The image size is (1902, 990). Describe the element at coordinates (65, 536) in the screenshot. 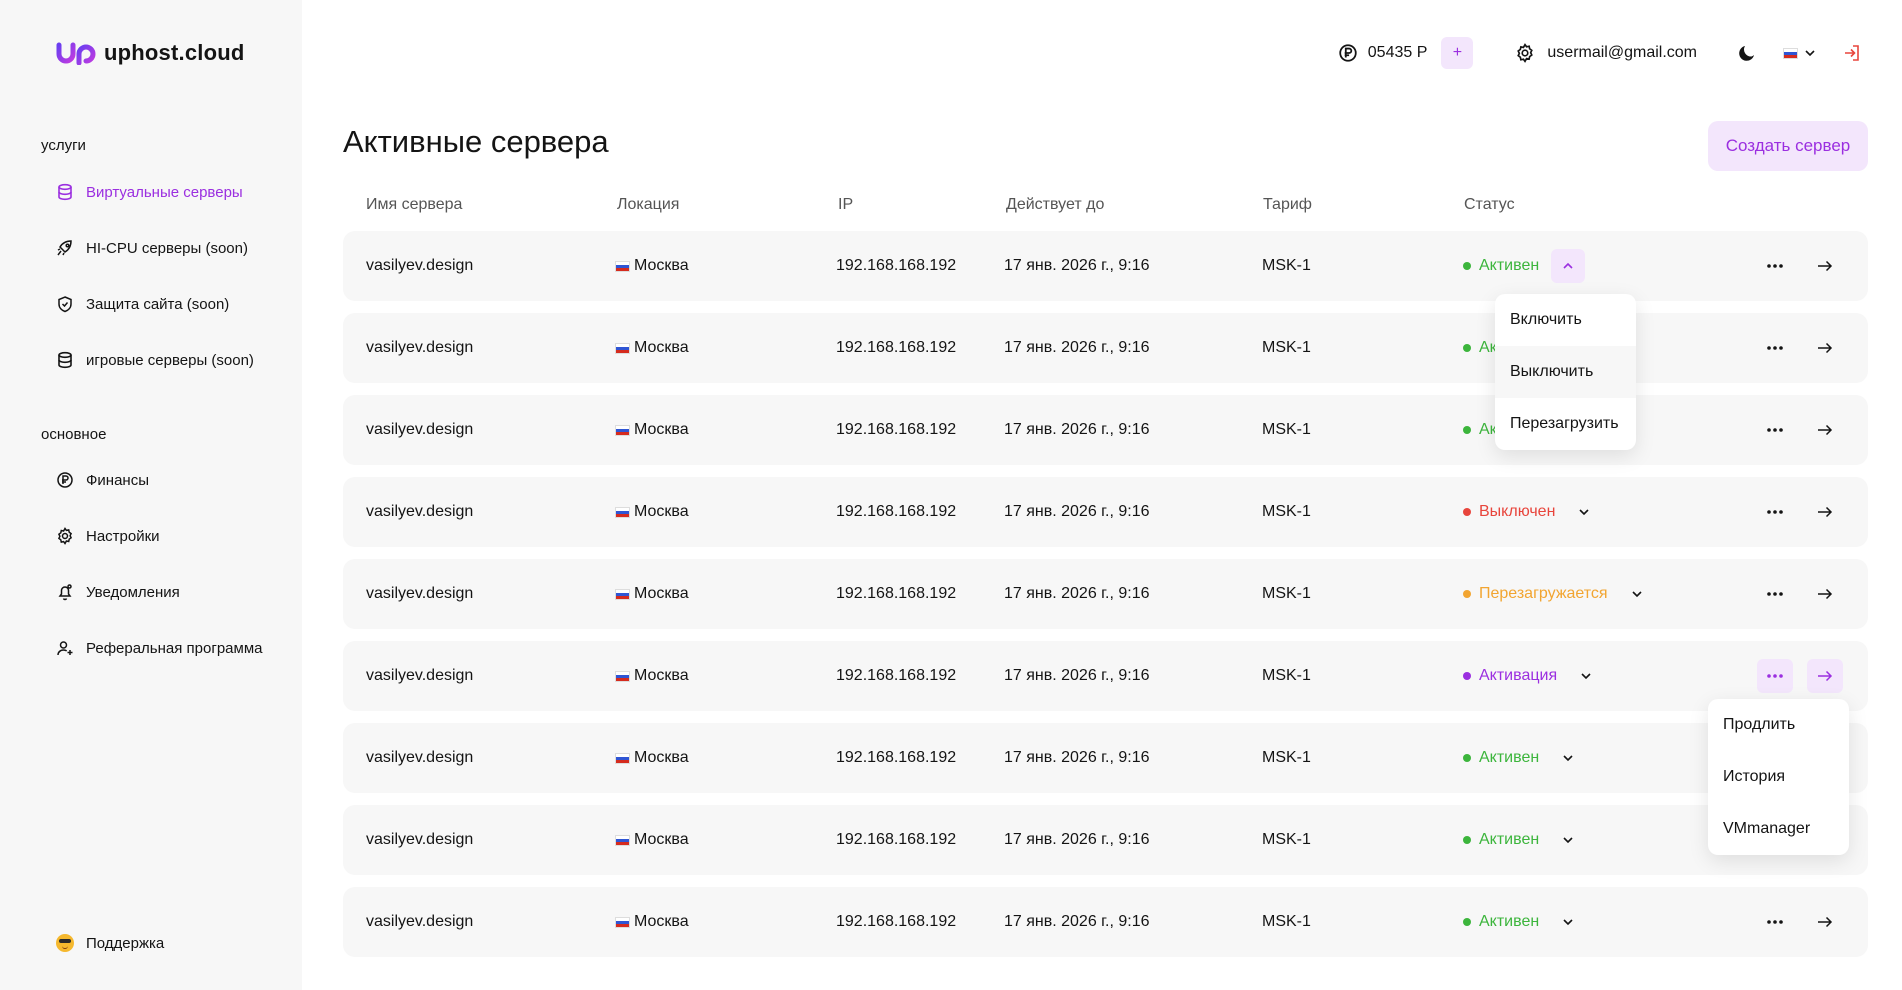

I see `gear-icon` at that location.